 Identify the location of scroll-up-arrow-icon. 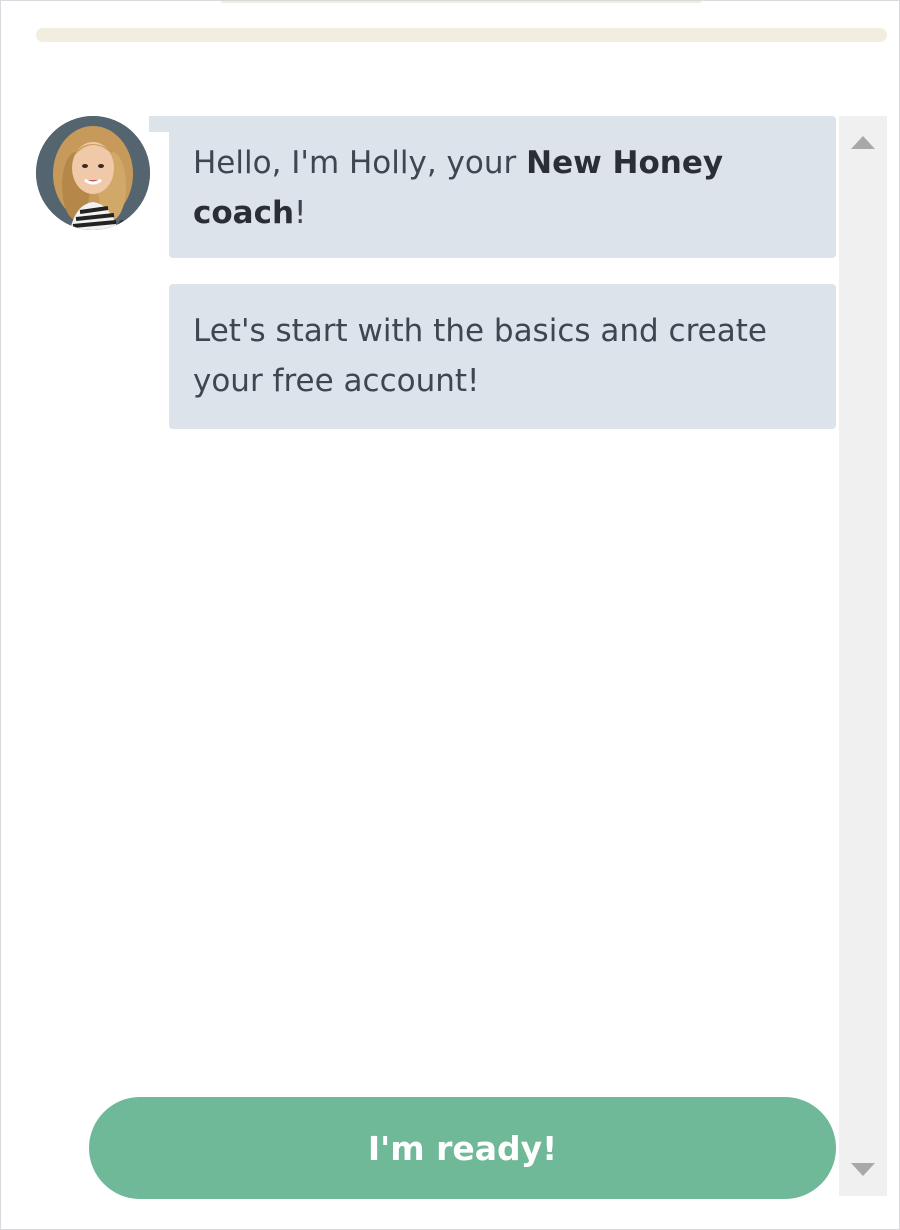
(863, 142).